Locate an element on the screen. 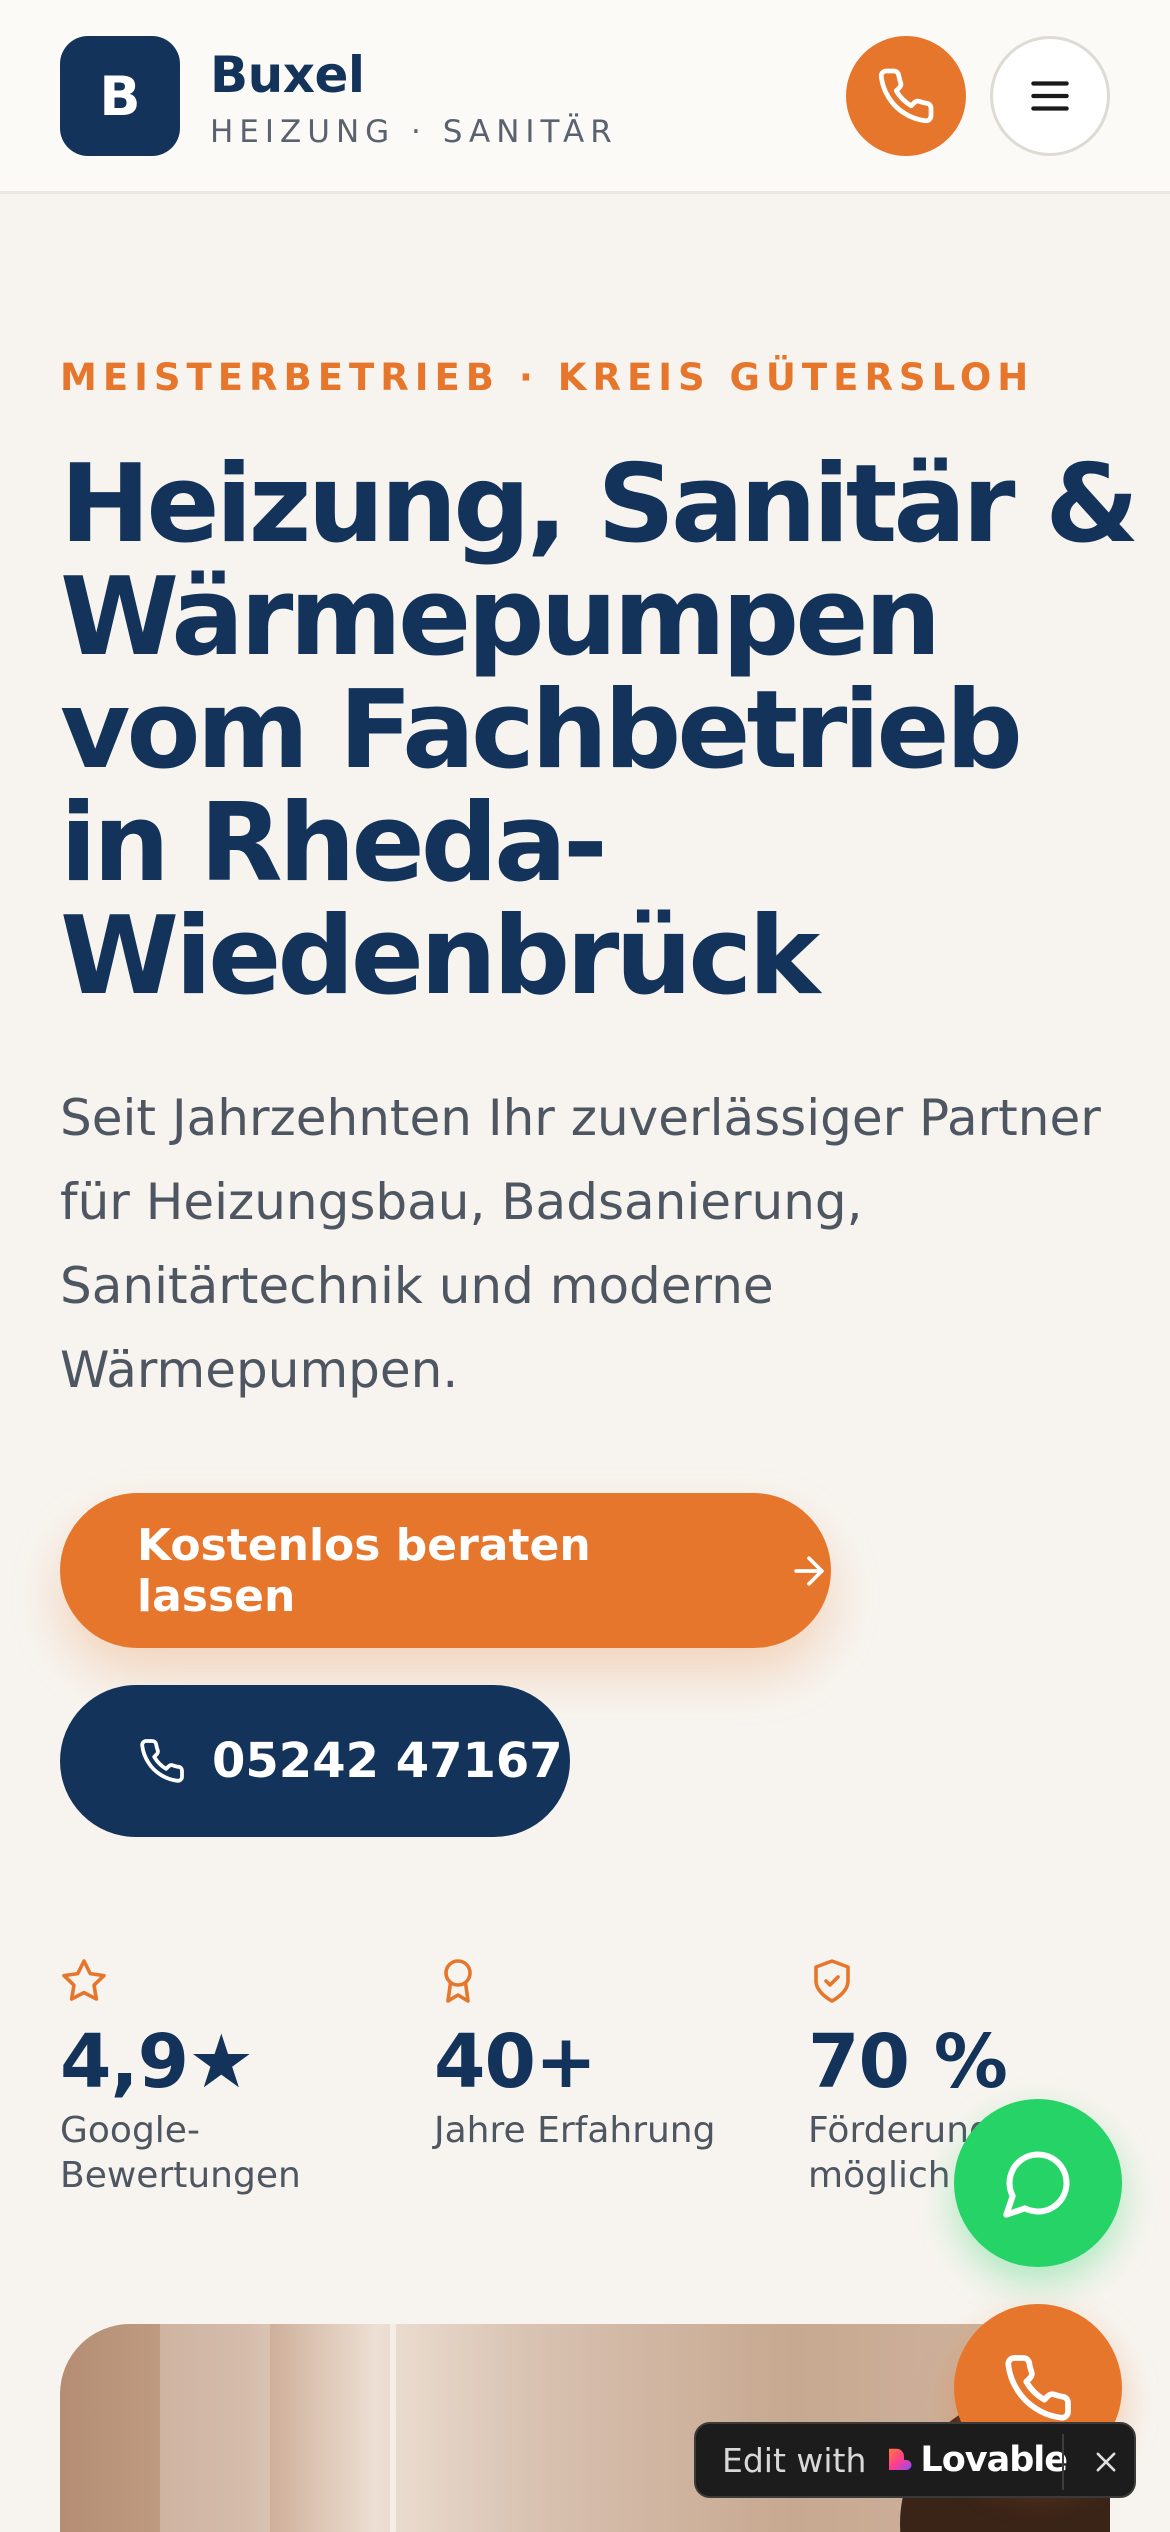  stat-value: 4,9★ is located at coordinates (157, 2062).